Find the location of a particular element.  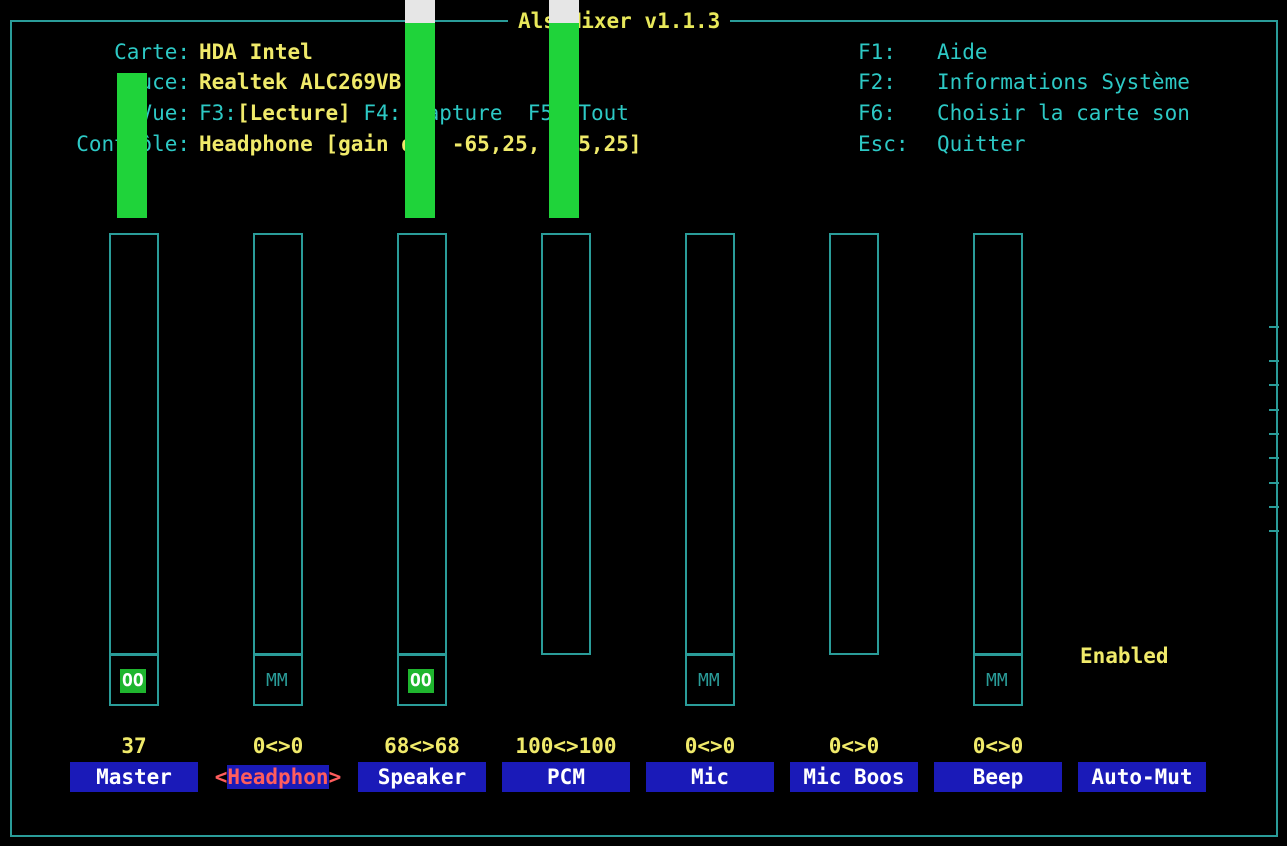

key-quit: Esc: is located at coordinates (883, 144).